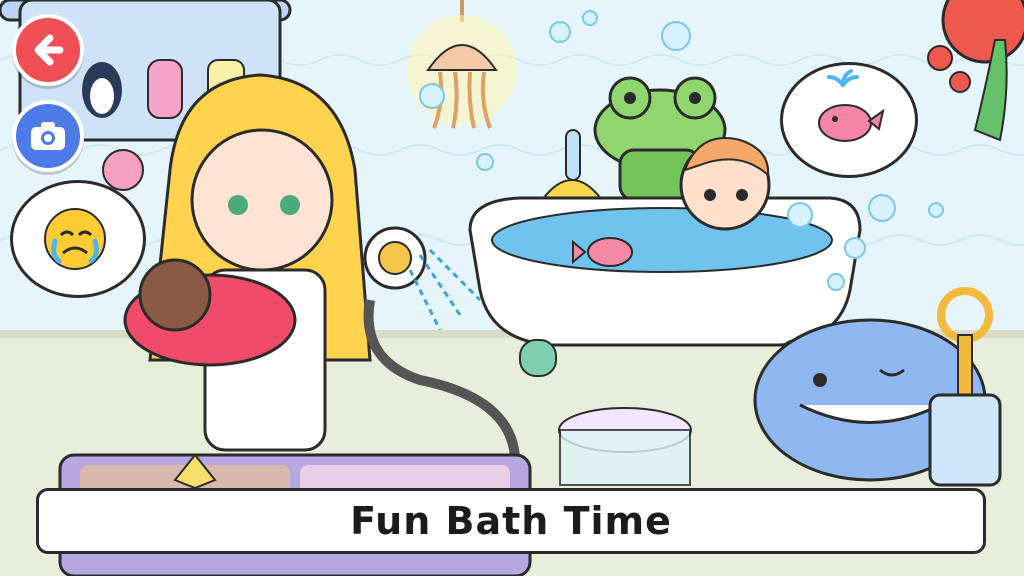 The height and width of the screenshot is (576, 1024). I want to click on caption-banner: Fun Bath Time, so click(511, 521).